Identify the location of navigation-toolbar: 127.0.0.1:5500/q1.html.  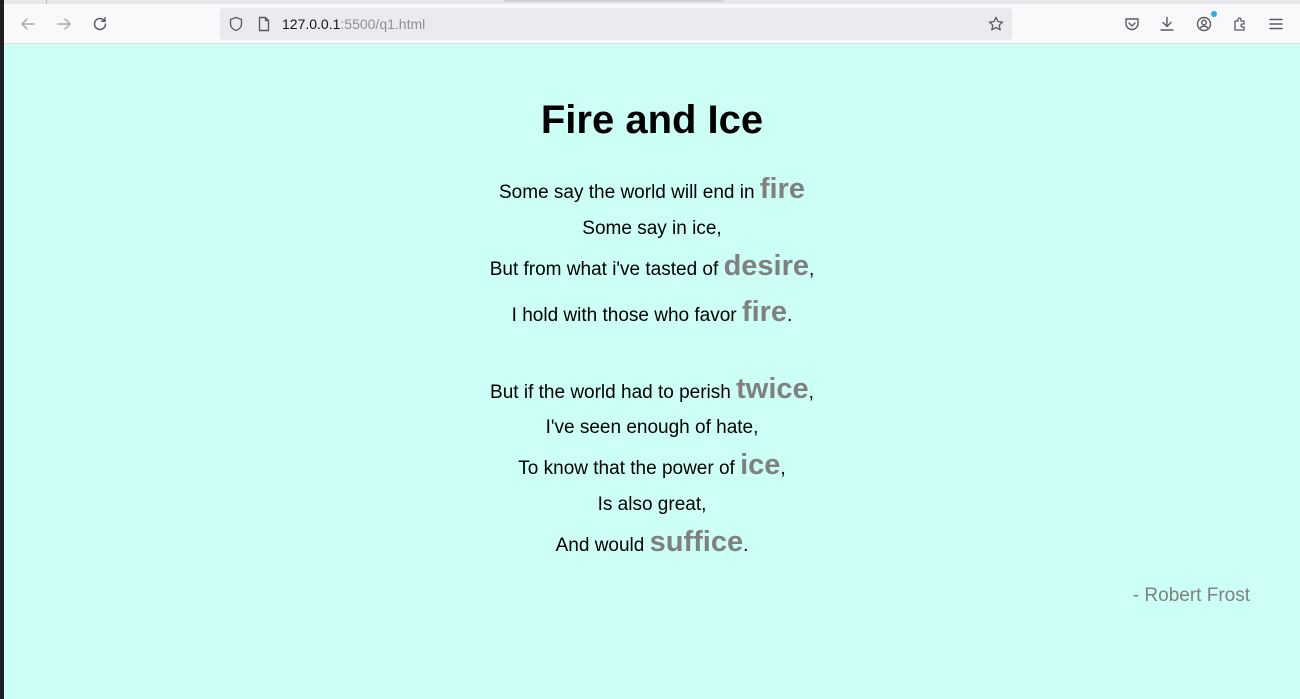
(652, 24).